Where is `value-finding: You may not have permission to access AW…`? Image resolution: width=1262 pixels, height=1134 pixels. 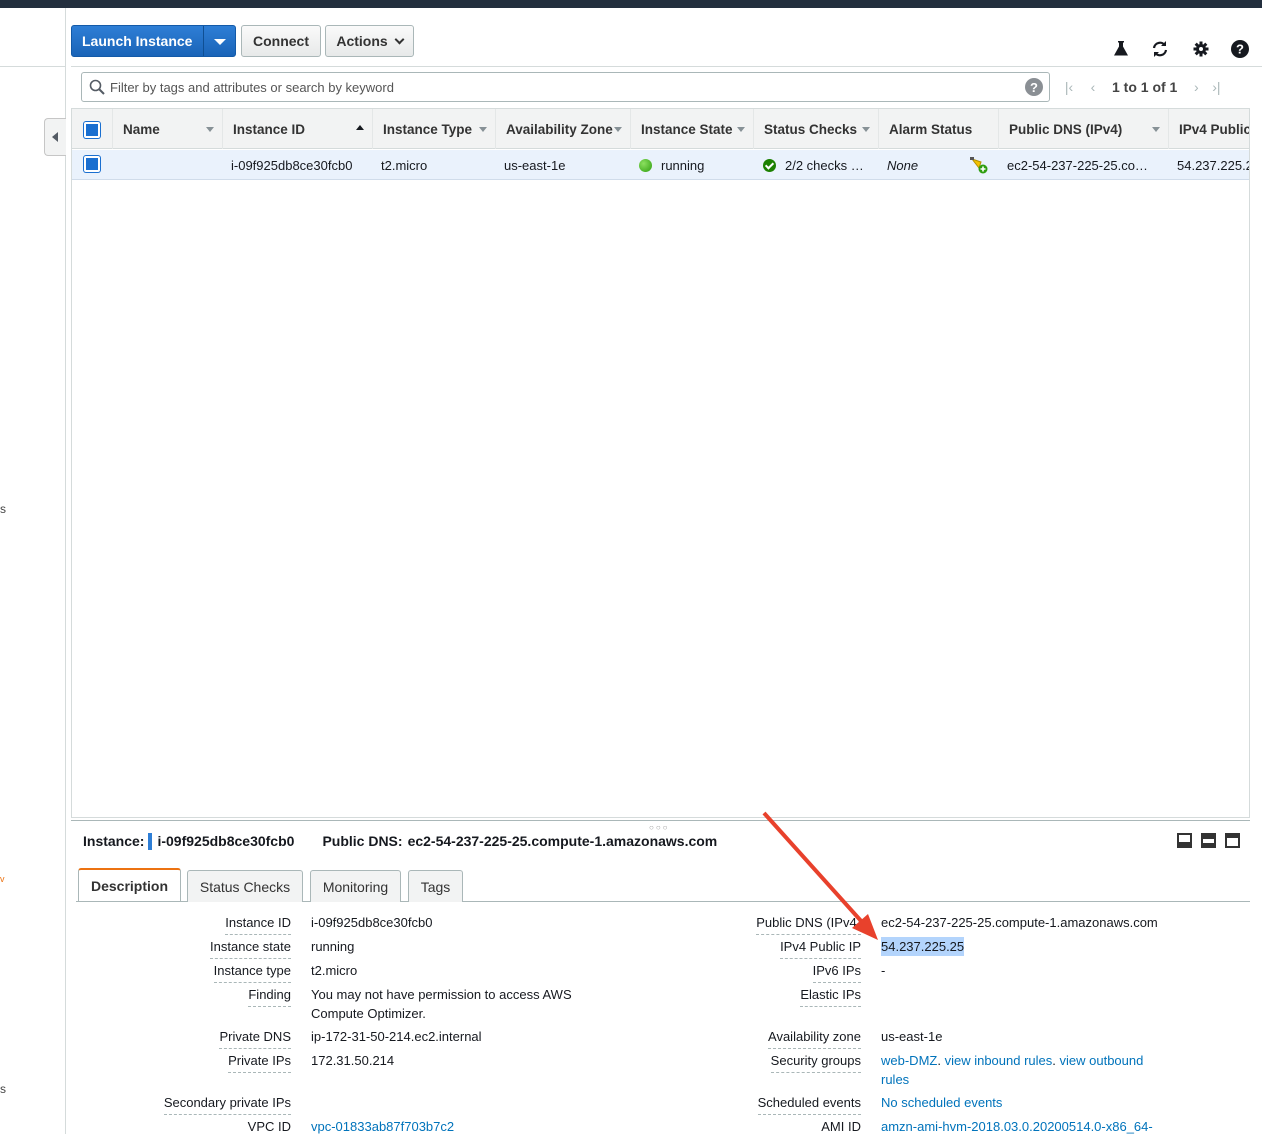 value-finding: You may not have permission to access AW… is located at coordinates (441, 1004).